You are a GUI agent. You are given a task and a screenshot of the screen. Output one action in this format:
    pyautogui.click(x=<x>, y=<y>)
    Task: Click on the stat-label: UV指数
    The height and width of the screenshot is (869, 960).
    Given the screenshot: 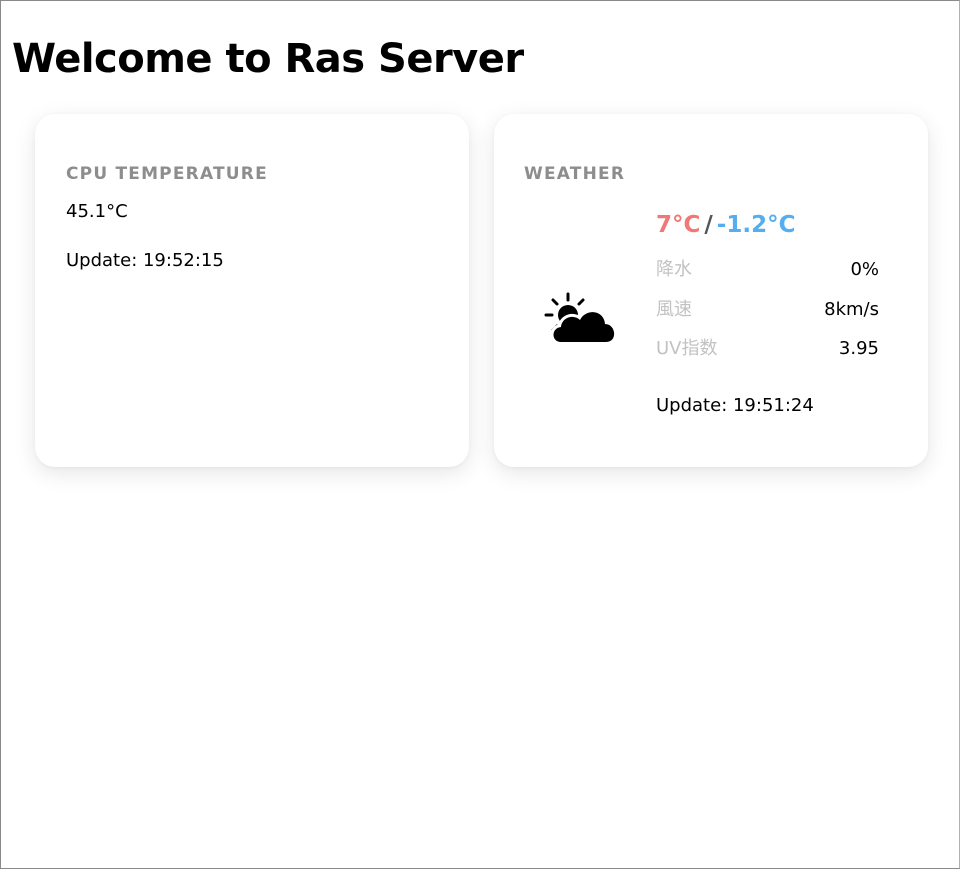 What is the action you would take?
    pyautogui.click(x=687, y=348)
    